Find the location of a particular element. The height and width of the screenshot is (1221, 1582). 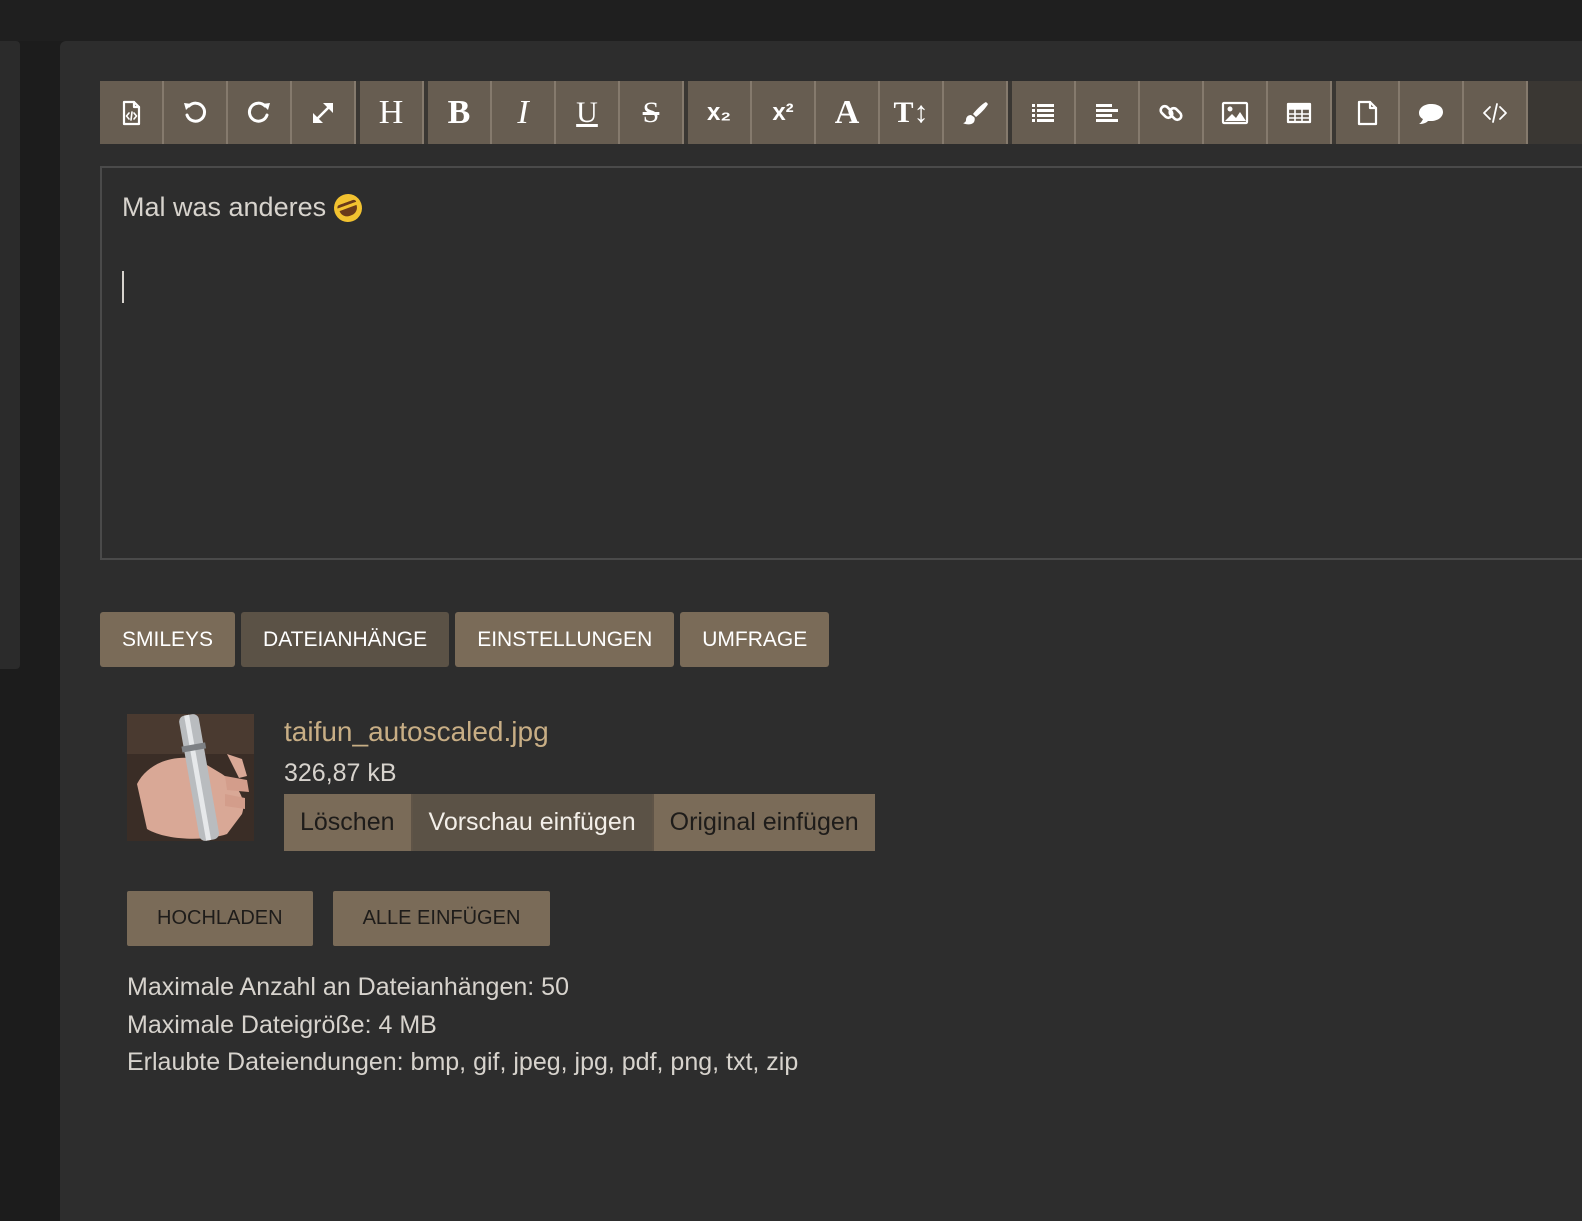

text-caret is located at coordinates (123, 287).